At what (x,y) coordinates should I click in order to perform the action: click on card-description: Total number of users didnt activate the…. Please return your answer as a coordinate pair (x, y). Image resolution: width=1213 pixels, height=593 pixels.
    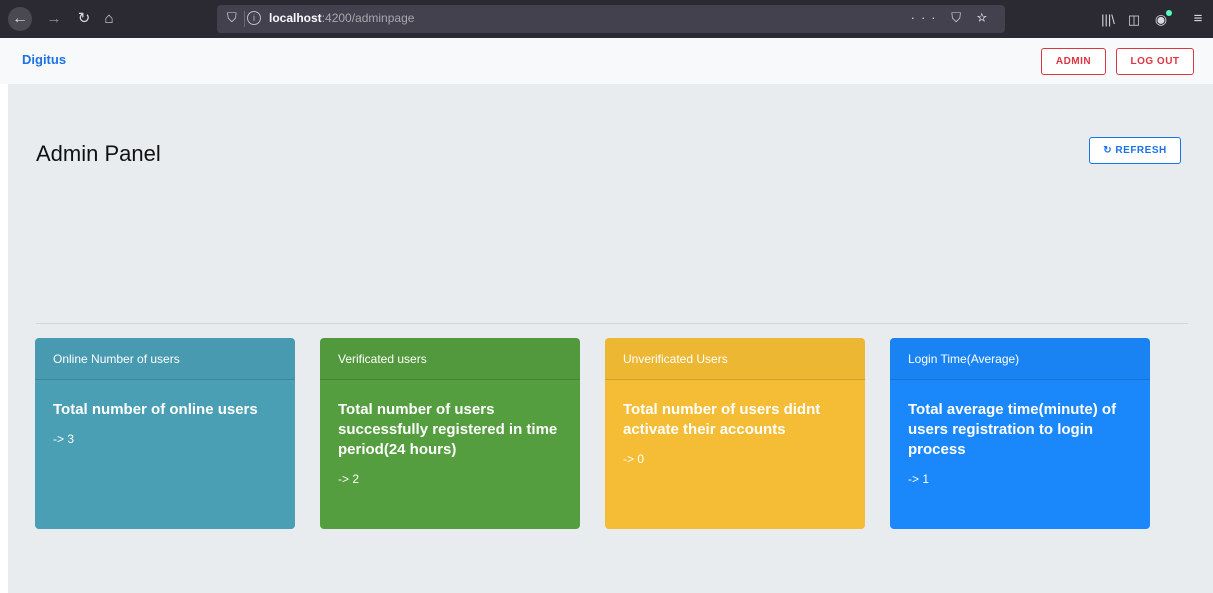
    Looking at the image, I should click on (722, 419).